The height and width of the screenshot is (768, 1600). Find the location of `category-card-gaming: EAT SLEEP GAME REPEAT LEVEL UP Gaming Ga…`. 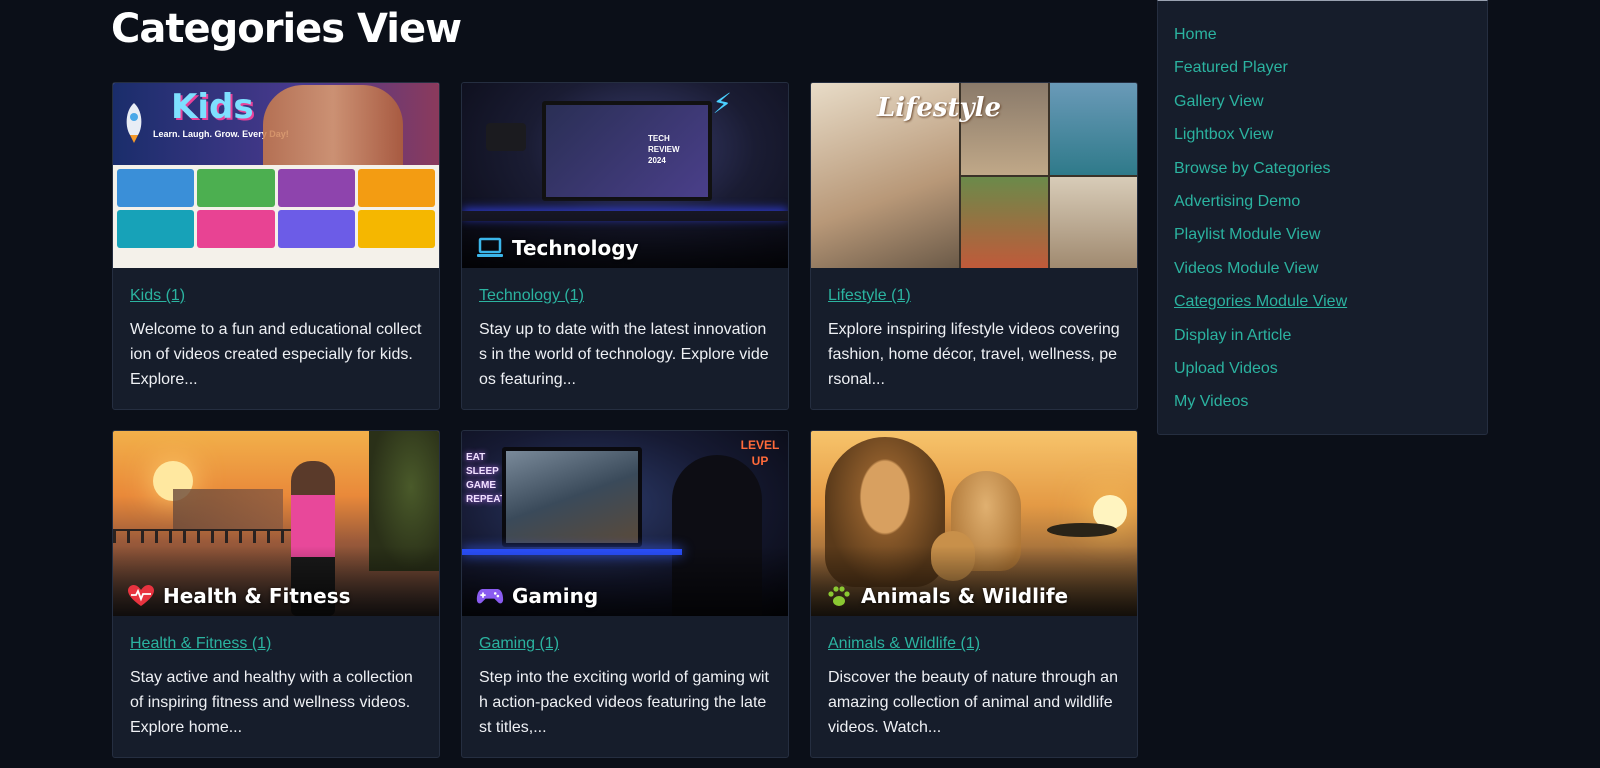

category-card-gaming: EAT SLEEP GAME REPEAT LEVEL UP Gaming Ga… is located at coordinates (625, 594).